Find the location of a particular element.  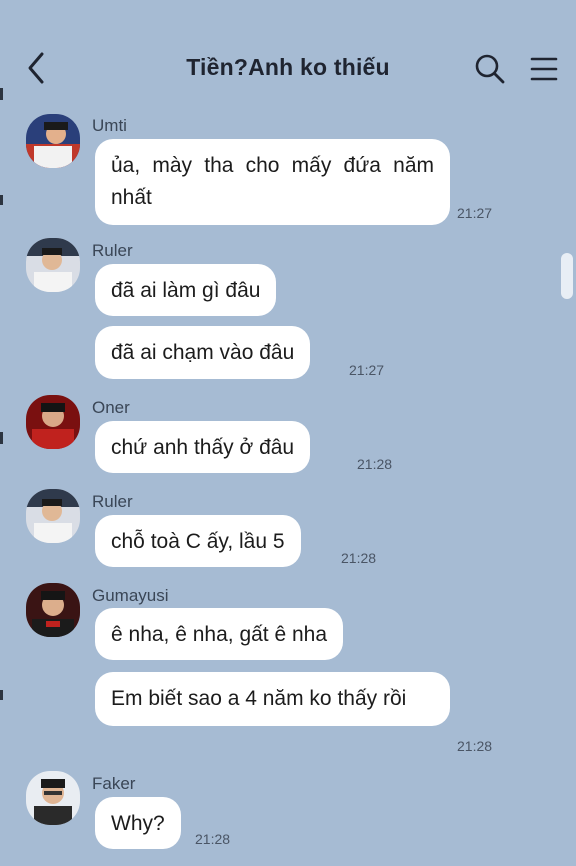

sender-name: Gumayusi is located at coordinates (130, 595).